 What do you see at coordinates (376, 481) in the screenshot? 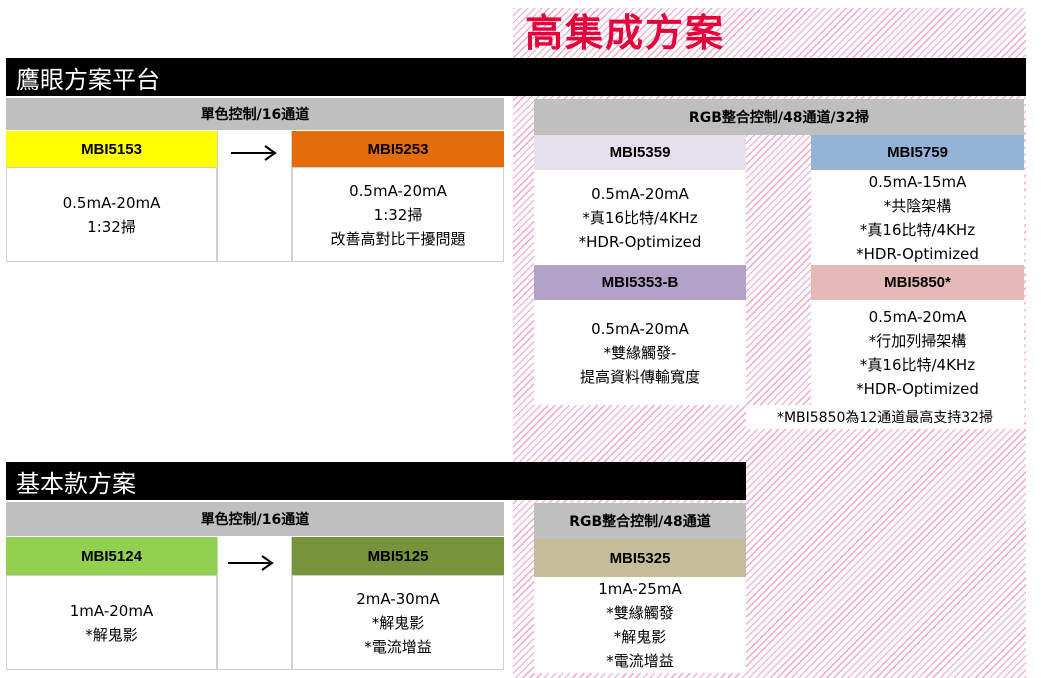
I see `basic-solution-title: 基本款方案` at bounding box center [376, 481].